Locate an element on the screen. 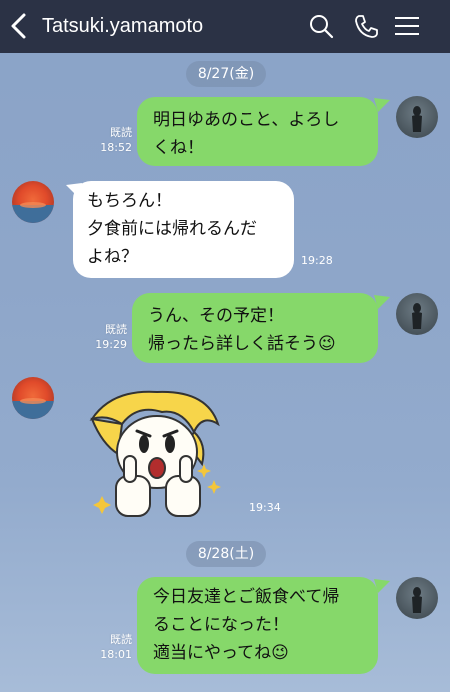  timestamp: 18:52 is located at coordinates (116, 147).